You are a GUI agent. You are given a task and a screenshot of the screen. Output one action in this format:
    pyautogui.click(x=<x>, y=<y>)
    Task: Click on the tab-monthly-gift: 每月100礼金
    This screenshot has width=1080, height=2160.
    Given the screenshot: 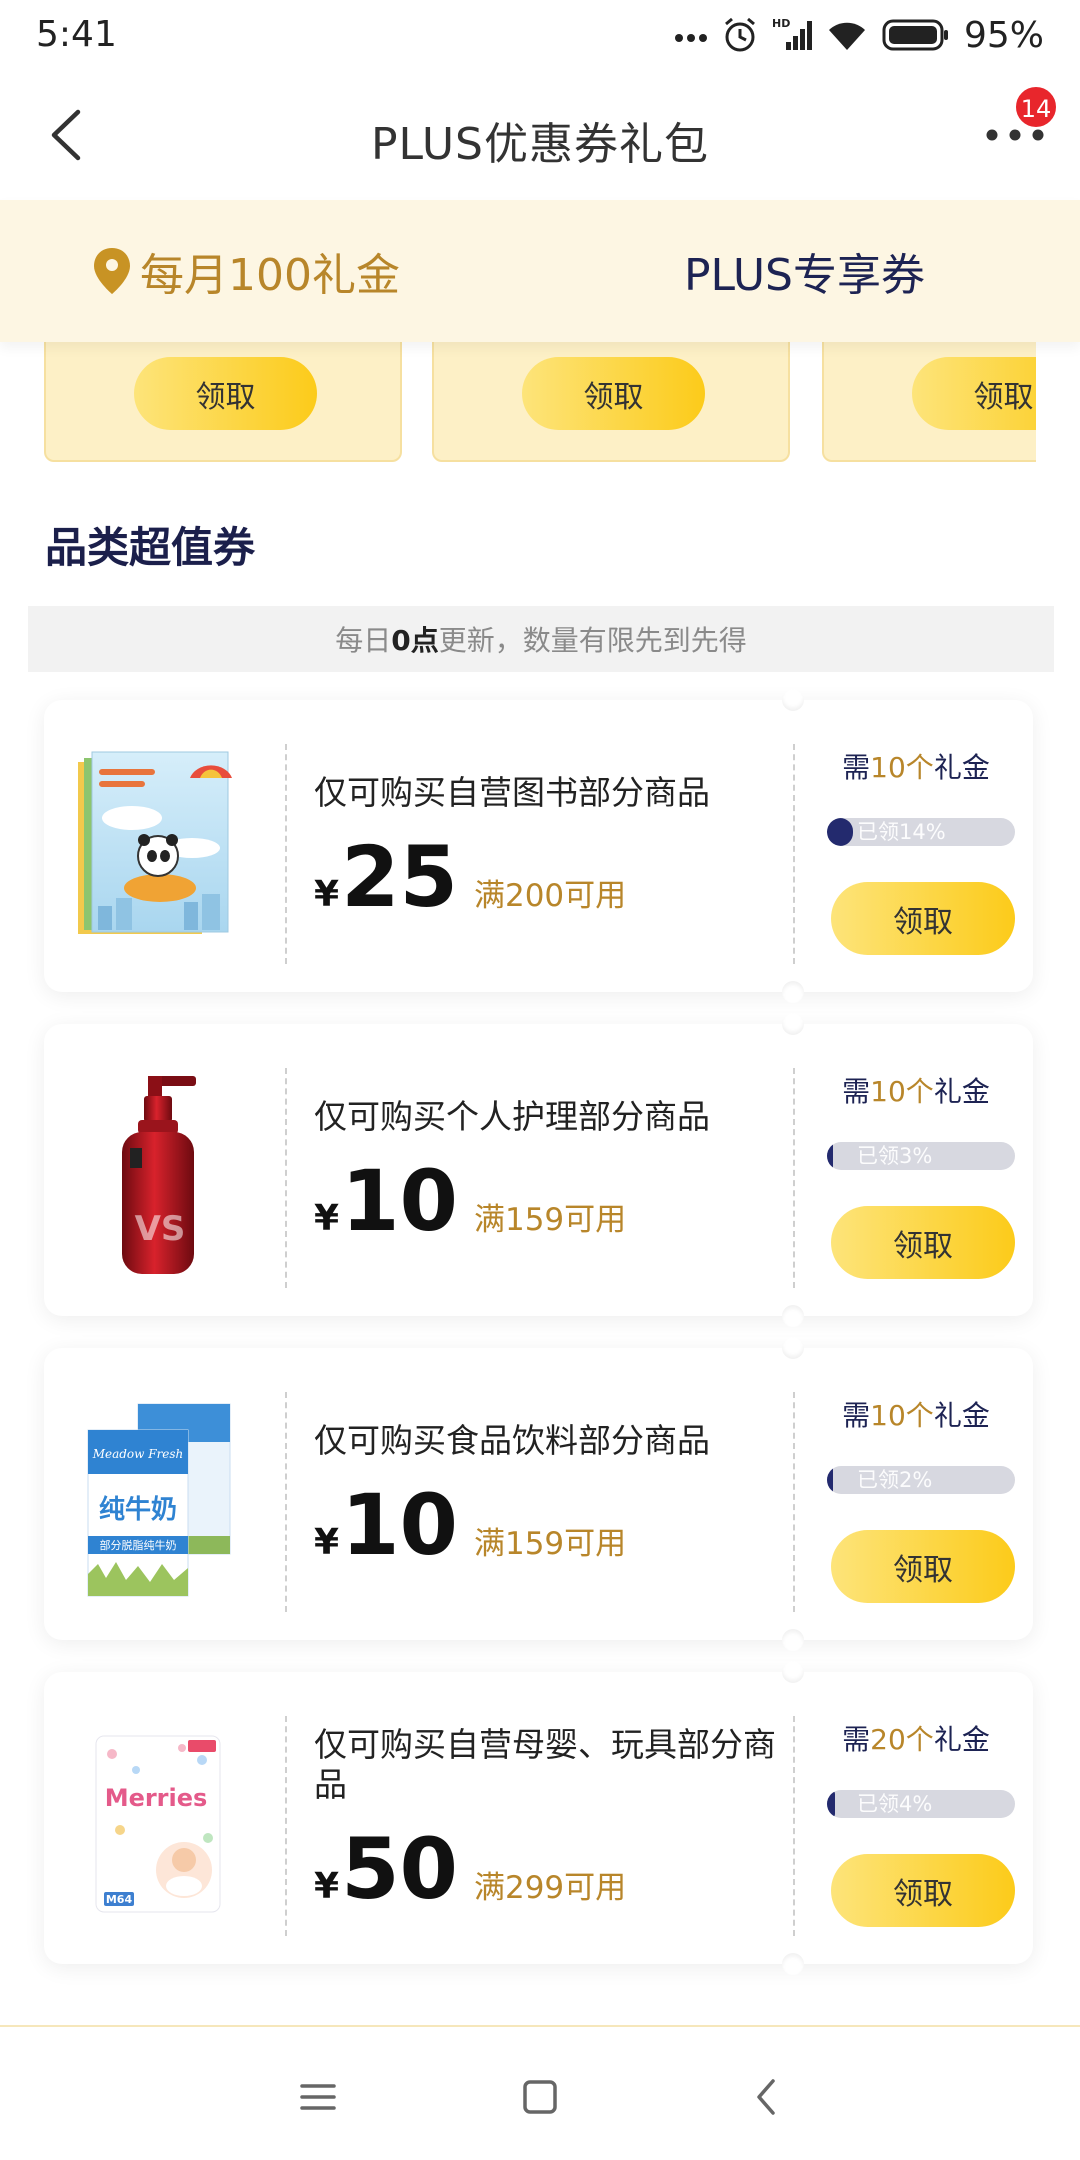 What is the action you would take?
    pyautogui.click(x=246, y=271)
    